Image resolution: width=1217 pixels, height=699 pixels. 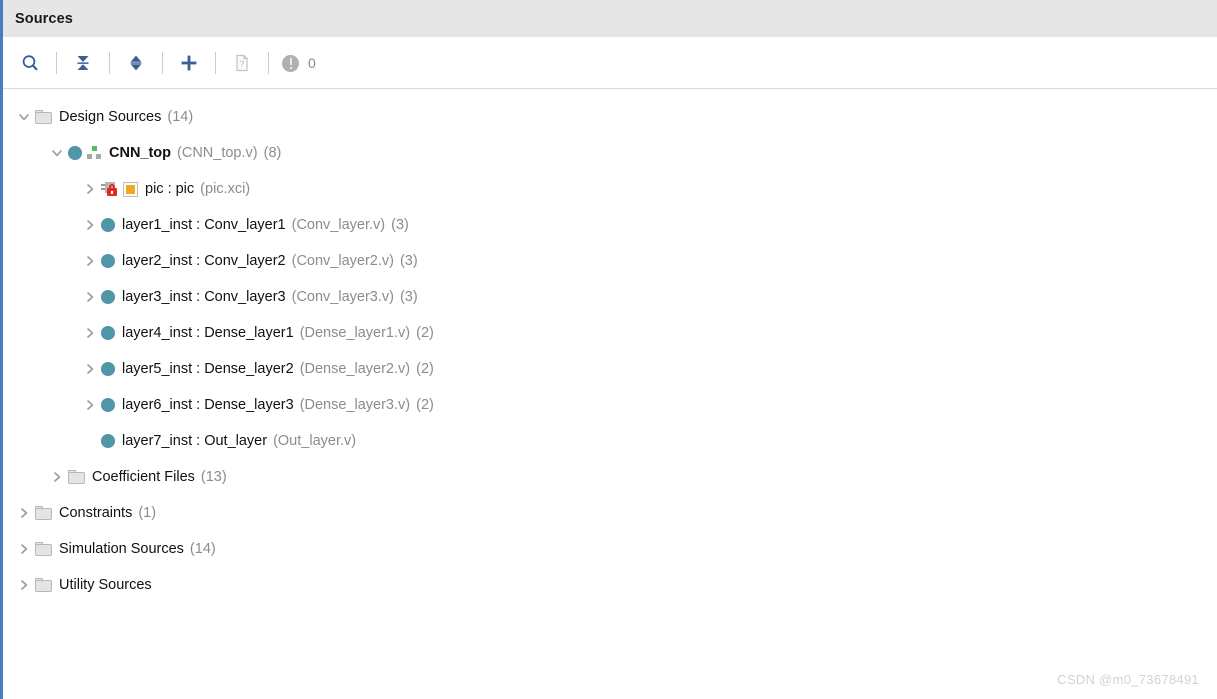 What do you see at coordinates (400, 225) in the screenshot?
I see `tree-row-count: (3)` at bounding box center [400, 225].